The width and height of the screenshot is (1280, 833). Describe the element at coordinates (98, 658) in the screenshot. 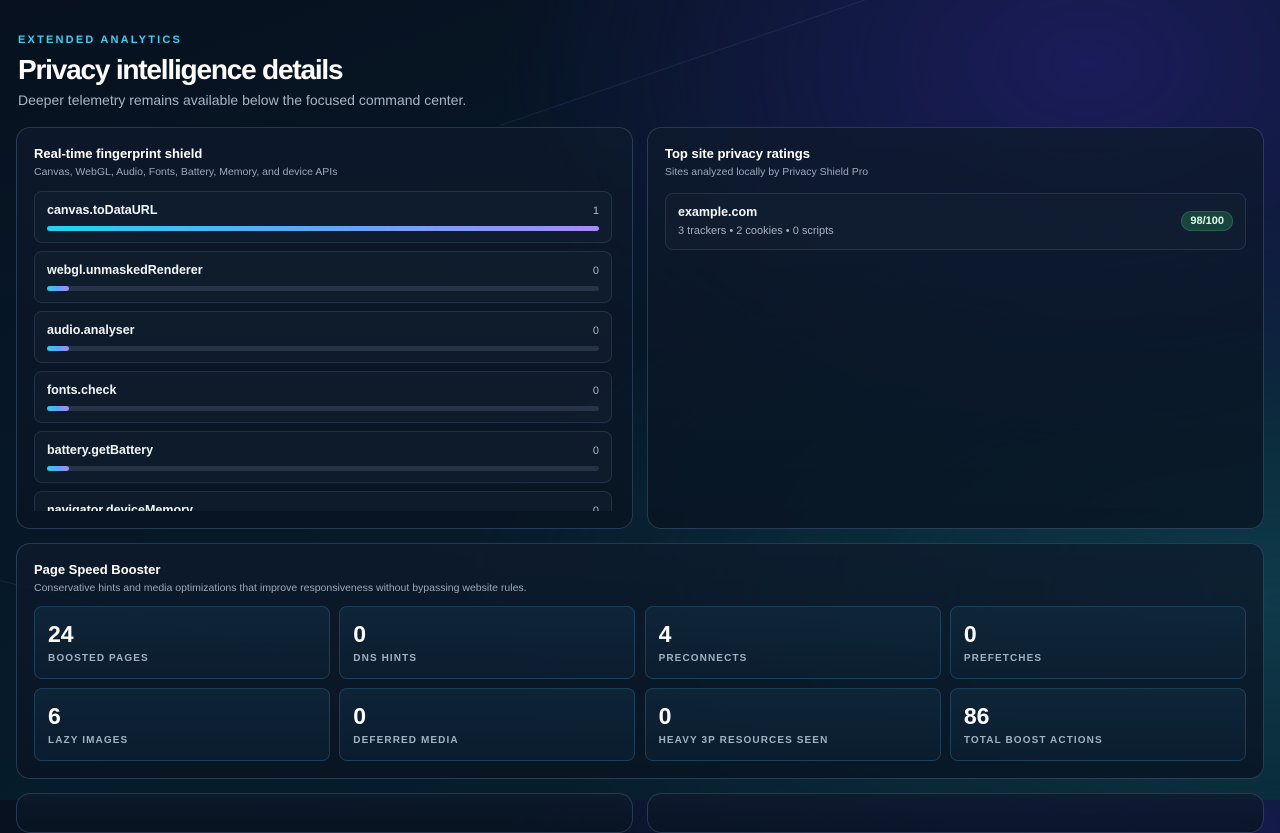

I see `stat-label: BOOSTED PAGES` at that location.